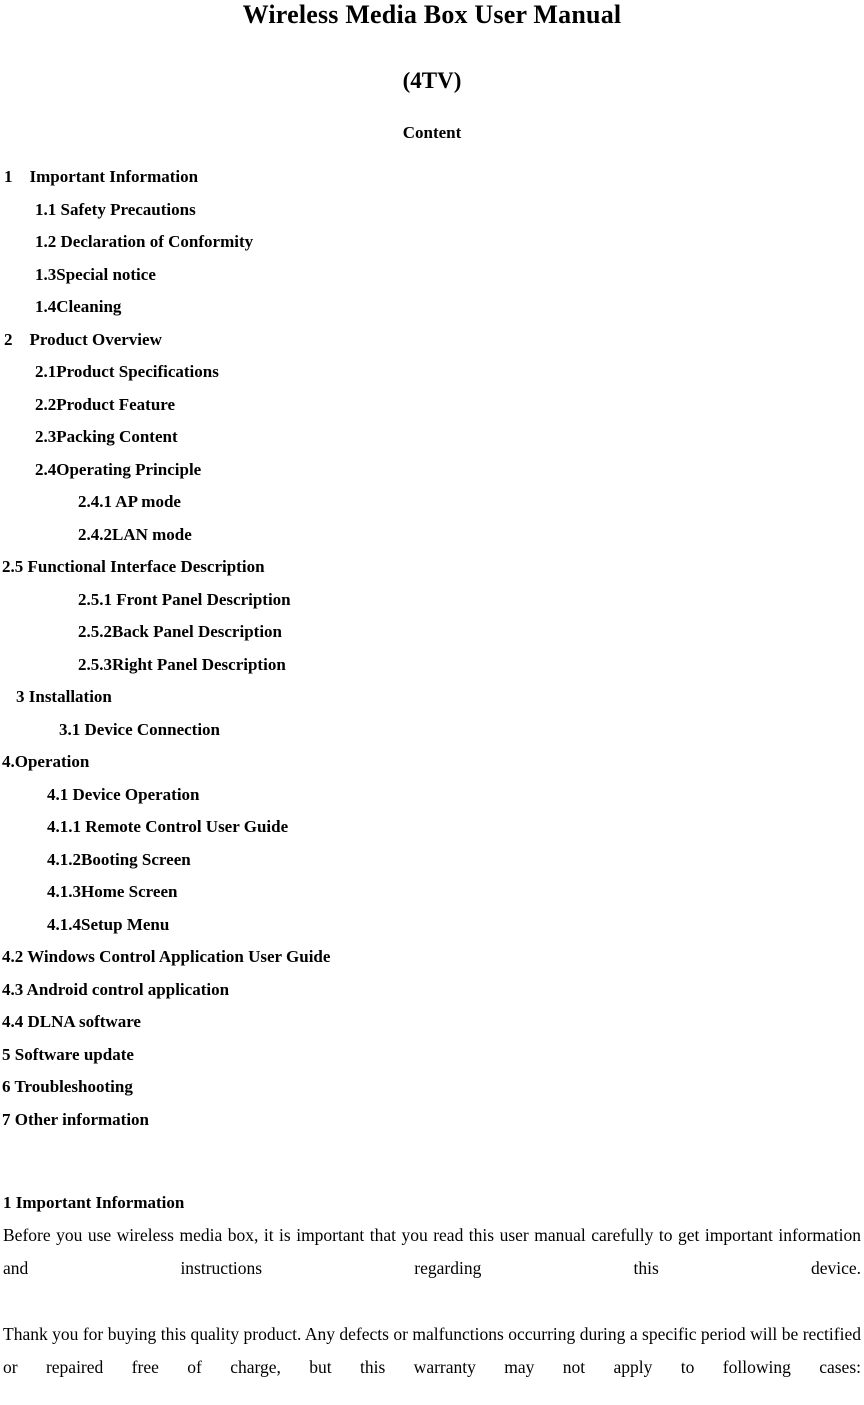 This screenshot has height=1405, width=864. I want to click on toc-entry: 1 Important Information, so click(432, 177).